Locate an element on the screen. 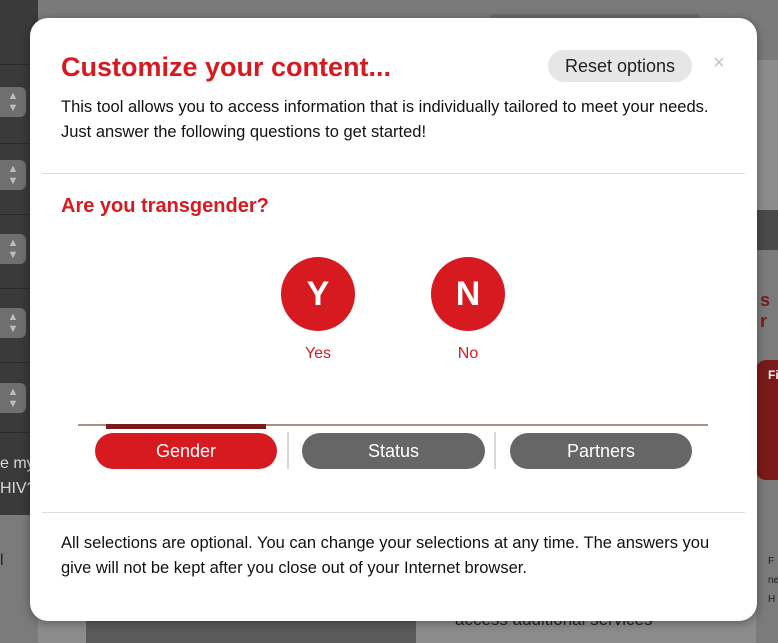  background-right-text: F is located at coordinates (771, 561).